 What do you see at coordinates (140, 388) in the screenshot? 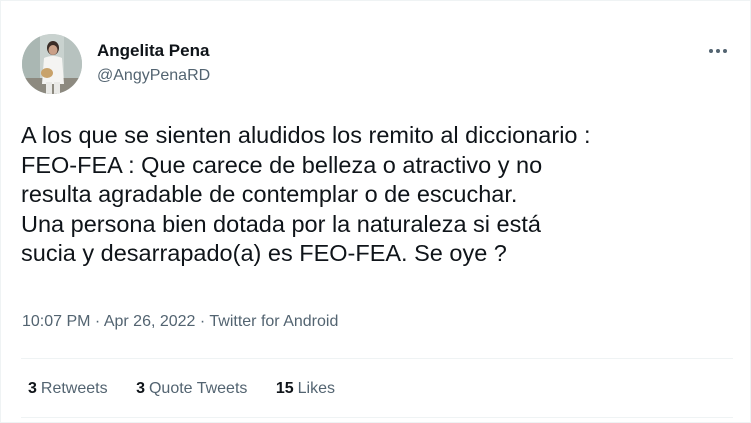
I see `quote-tweets-count: 3` at bounding box center [140, 388].